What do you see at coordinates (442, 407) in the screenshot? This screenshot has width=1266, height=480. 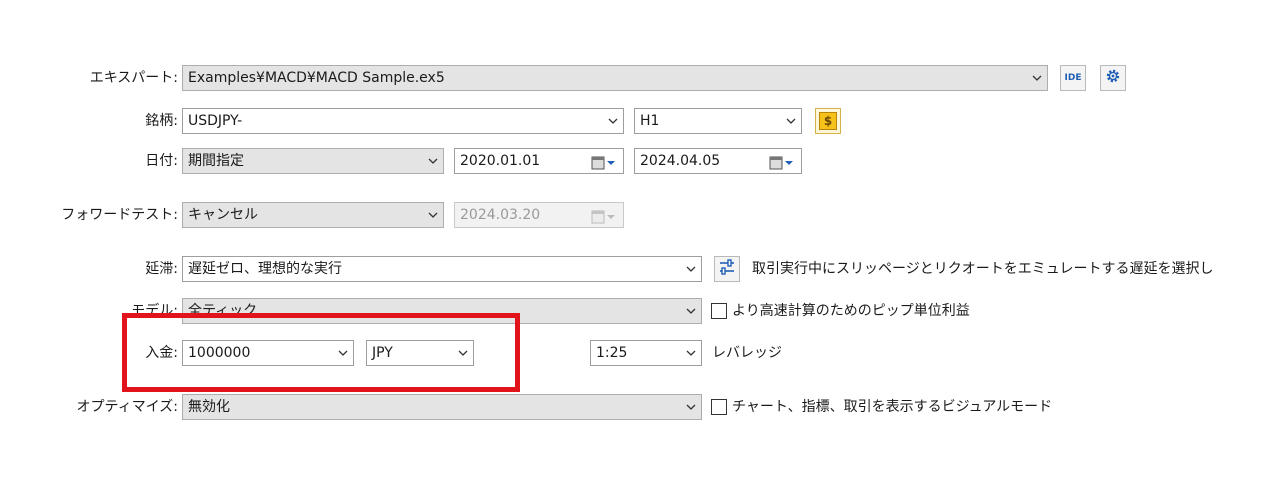 I see `optimization-select: 無効化` at bounding box center [442, 407].